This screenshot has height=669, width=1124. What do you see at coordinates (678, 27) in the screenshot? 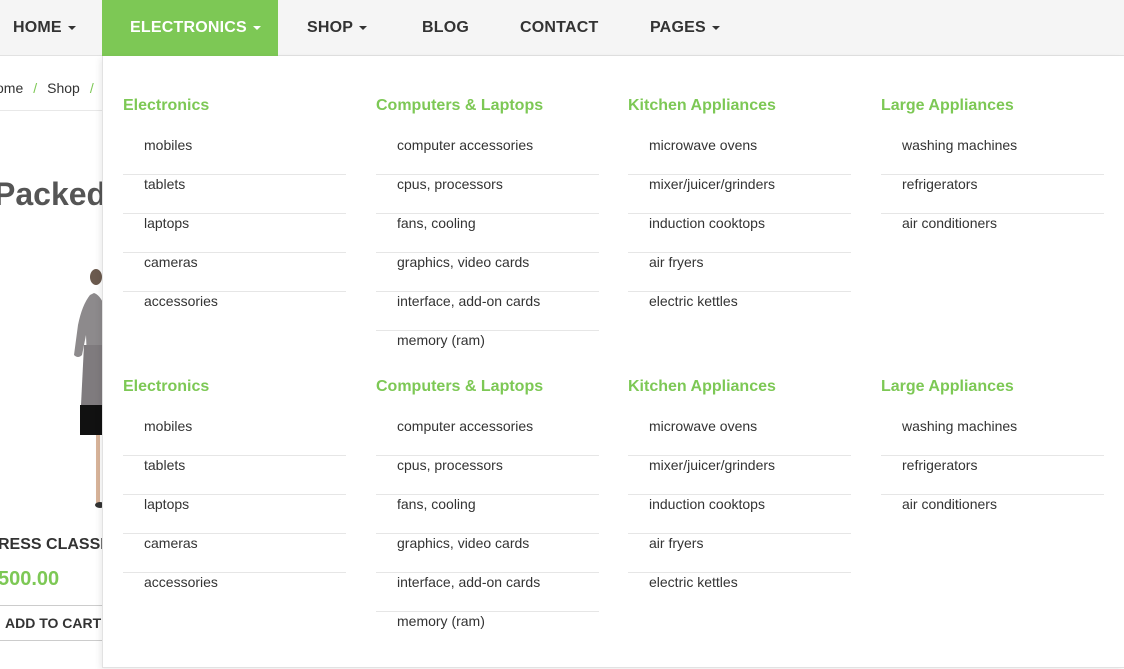
I see `nav-pages-label: PAGES` at bounding box center [678, 27].